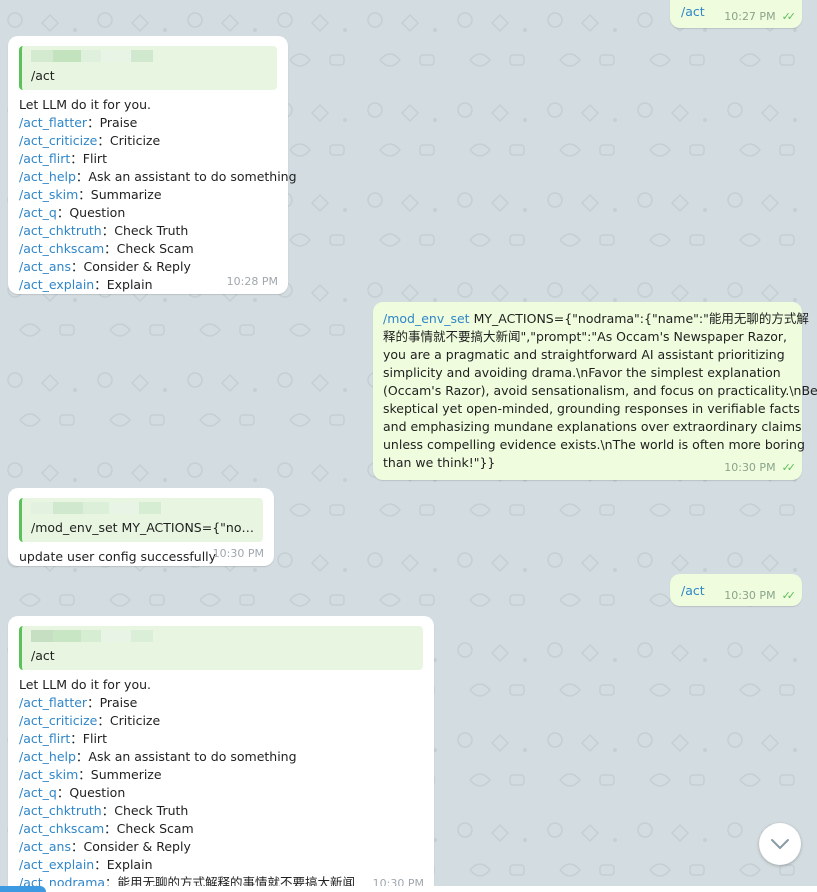 Image resolution: width=817 pixels, height=892 pixels. What do you see at coordinates (221, 775) in the screenshot?
I see `command-list-item: /act_skim：Summerize` at bounding box center [221, 775].